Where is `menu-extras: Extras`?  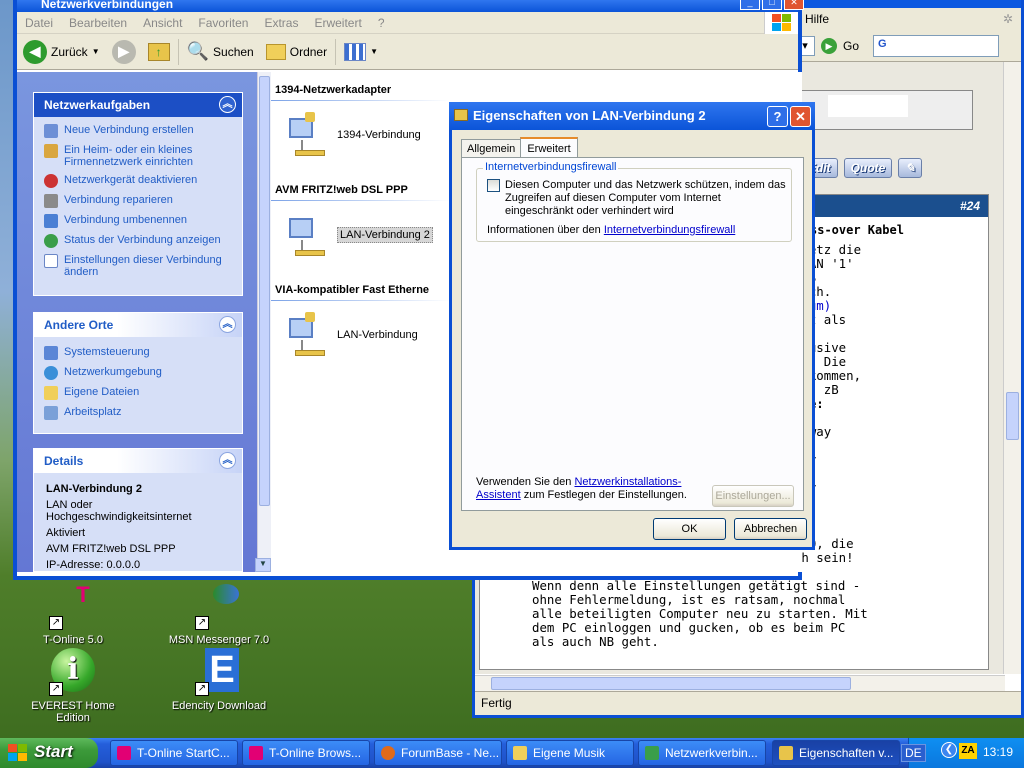 menu-extras: Extras is located at coordinates (281, 23).